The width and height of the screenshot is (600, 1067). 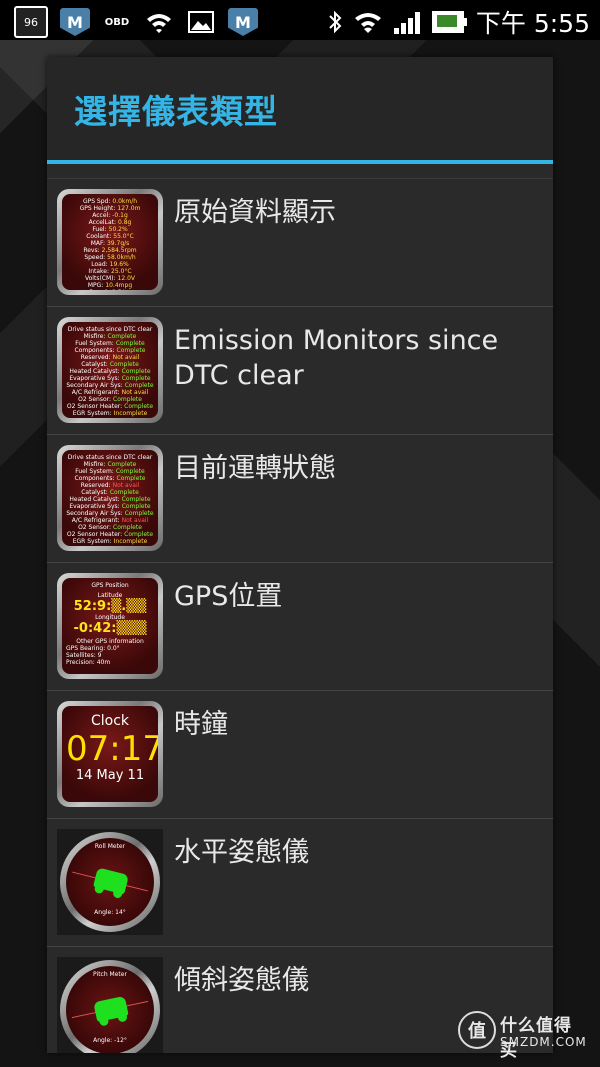 I want to click on roll-meter-icon: Roll Meter Angle: 14°, so click(x=110, y=882).